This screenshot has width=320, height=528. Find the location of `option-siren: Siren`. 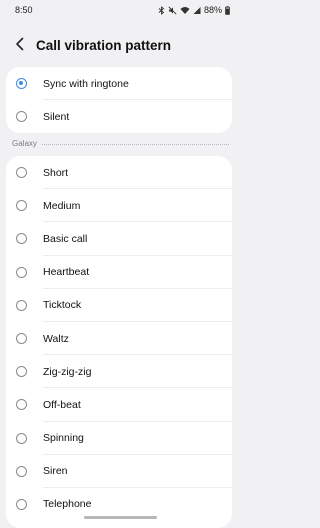

option-siren: Siren is located at coordinates (119, 471).